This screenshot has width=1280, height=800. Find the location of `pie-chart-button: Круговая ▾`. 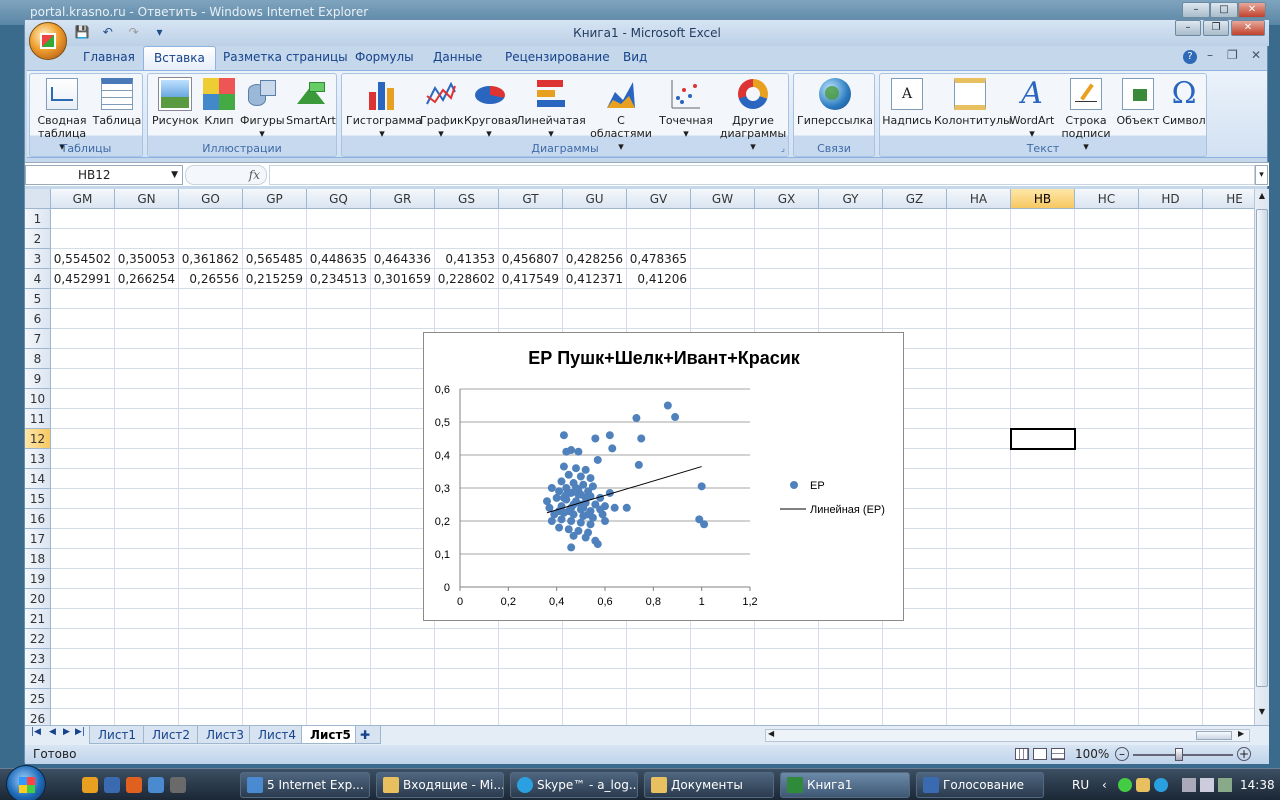

pie-chart-button: Круговая ▾ is located at coordinates (491, 109).